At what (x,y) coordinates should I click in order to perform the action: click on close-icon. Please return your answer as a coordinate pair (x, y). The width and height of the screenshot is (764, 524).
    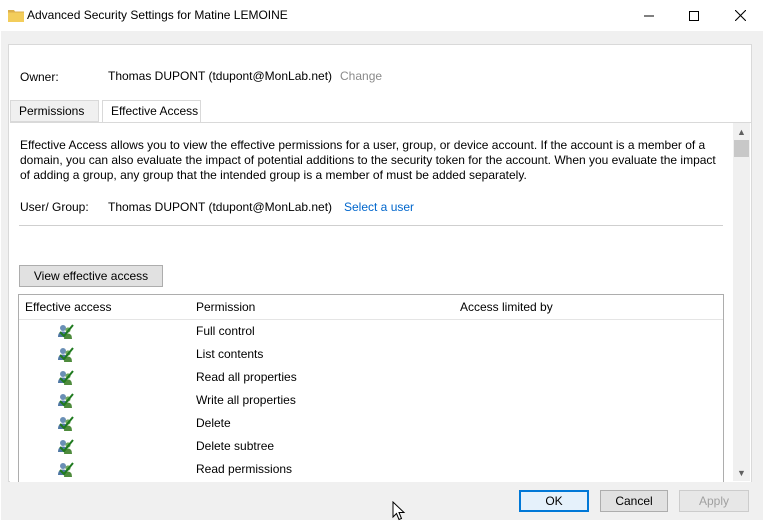
    Looking at the image, I should click on (740, 15).